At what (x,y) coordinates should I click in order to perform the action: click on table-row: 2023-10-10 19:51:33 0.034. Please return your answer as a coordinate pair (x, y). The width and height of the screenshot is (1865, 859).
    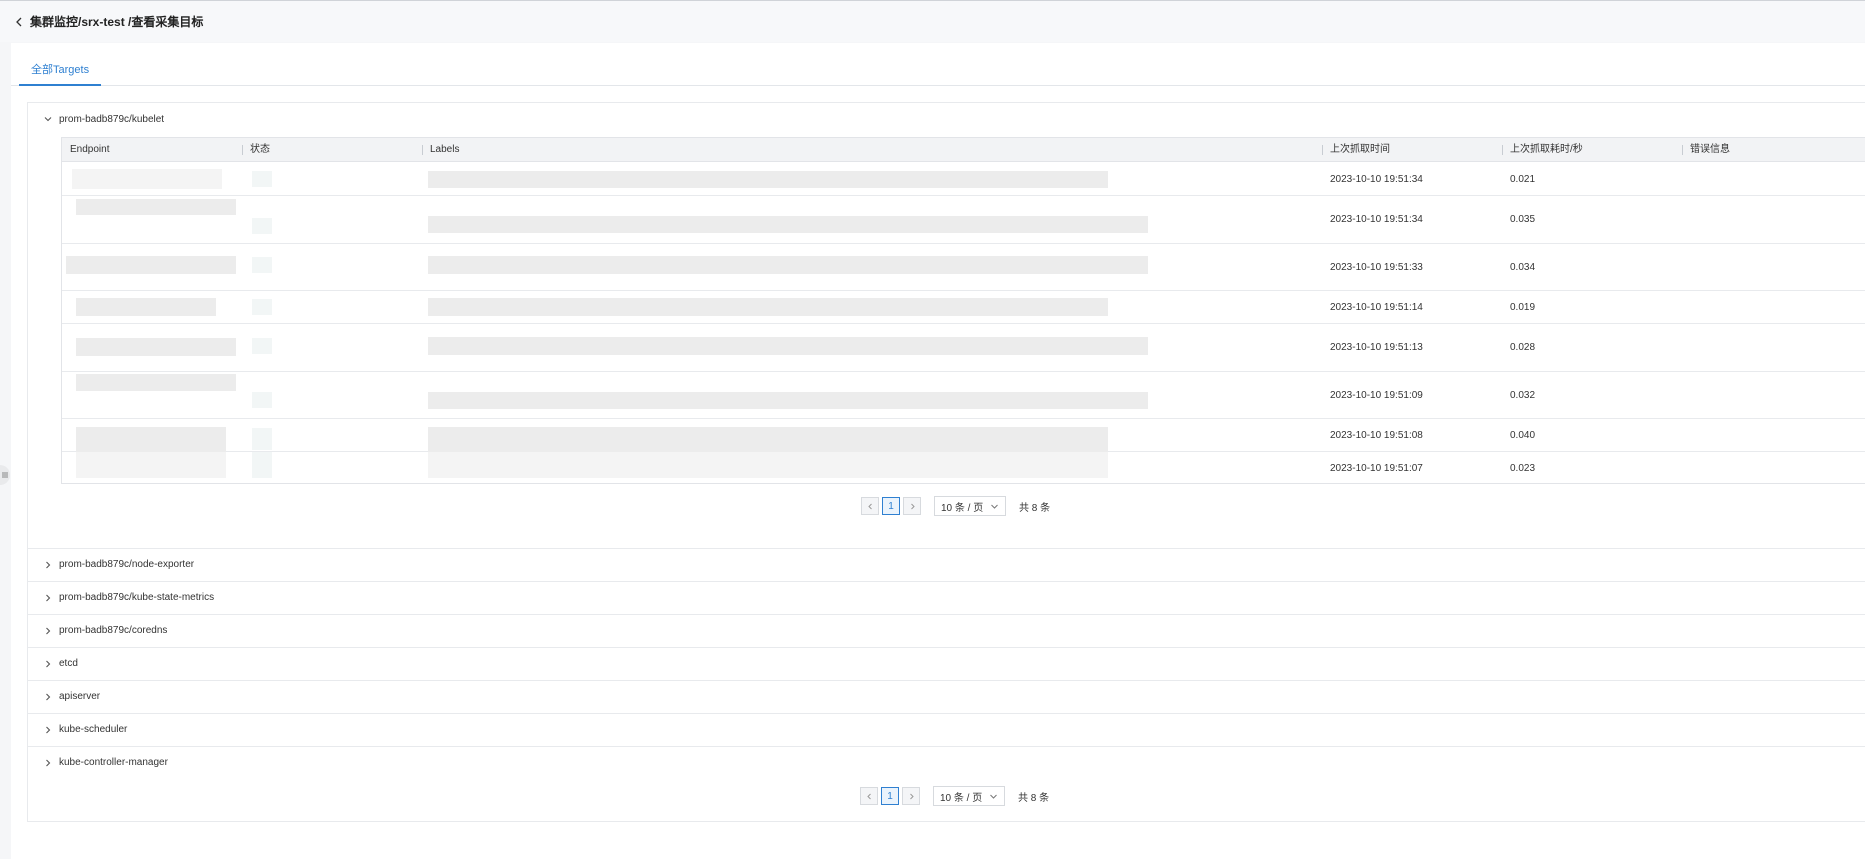
    Looking at the image, I should click on (963, 267).